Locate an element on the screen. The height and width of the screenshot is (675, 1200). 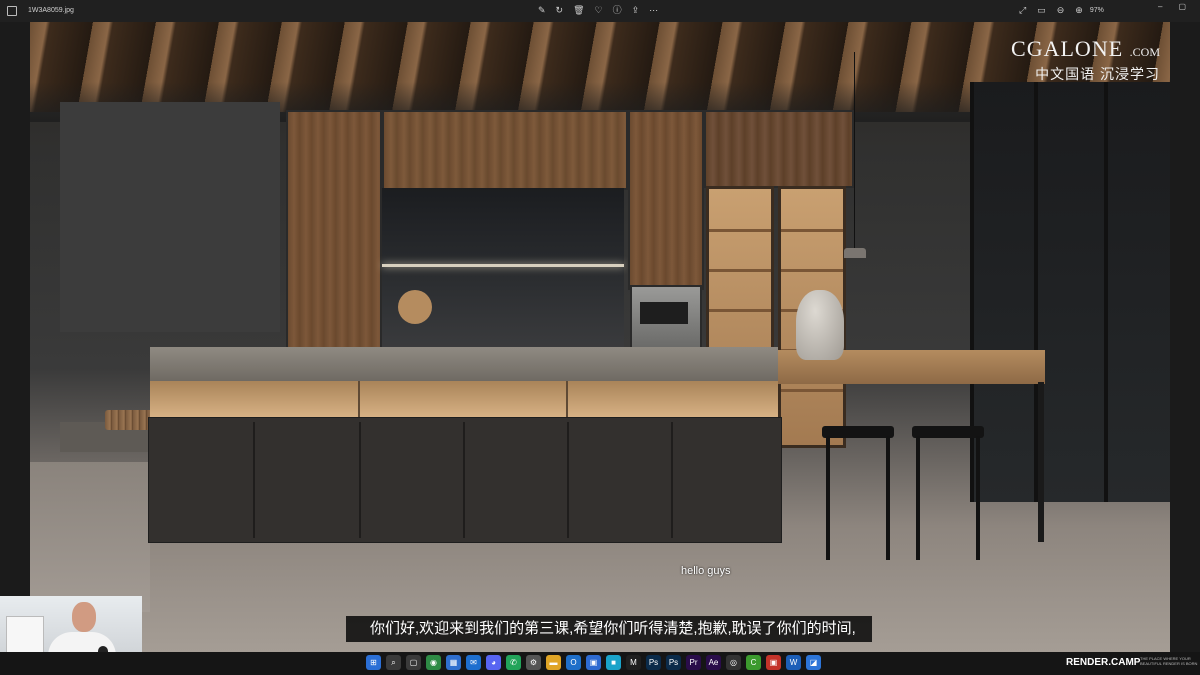
photoshop-icon: Ps is located at coordinates (653, 662).